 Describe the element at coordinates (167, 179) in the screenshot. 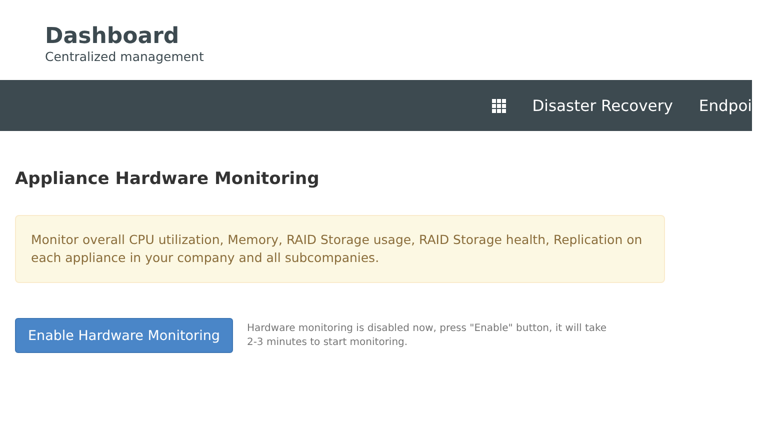

I see `page-title: Appliance Hardware Monitoring` at that location.